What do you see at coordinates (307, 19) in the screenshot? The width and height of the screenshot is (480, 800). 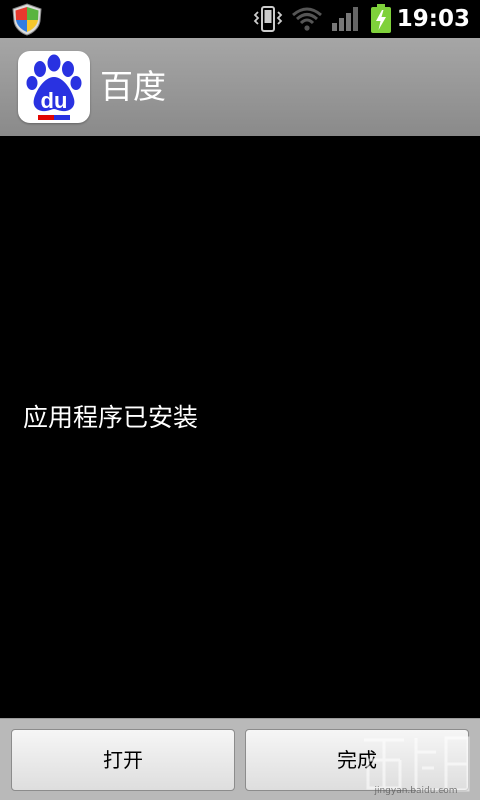 I see `wifi-icon` at bounding box center [307, 19].